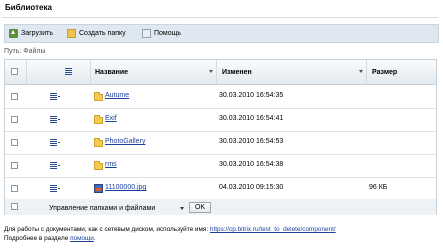 This screenshot has height=250, width=443. I want to click on create-folder-label: Создать папку, so click(102, 33).